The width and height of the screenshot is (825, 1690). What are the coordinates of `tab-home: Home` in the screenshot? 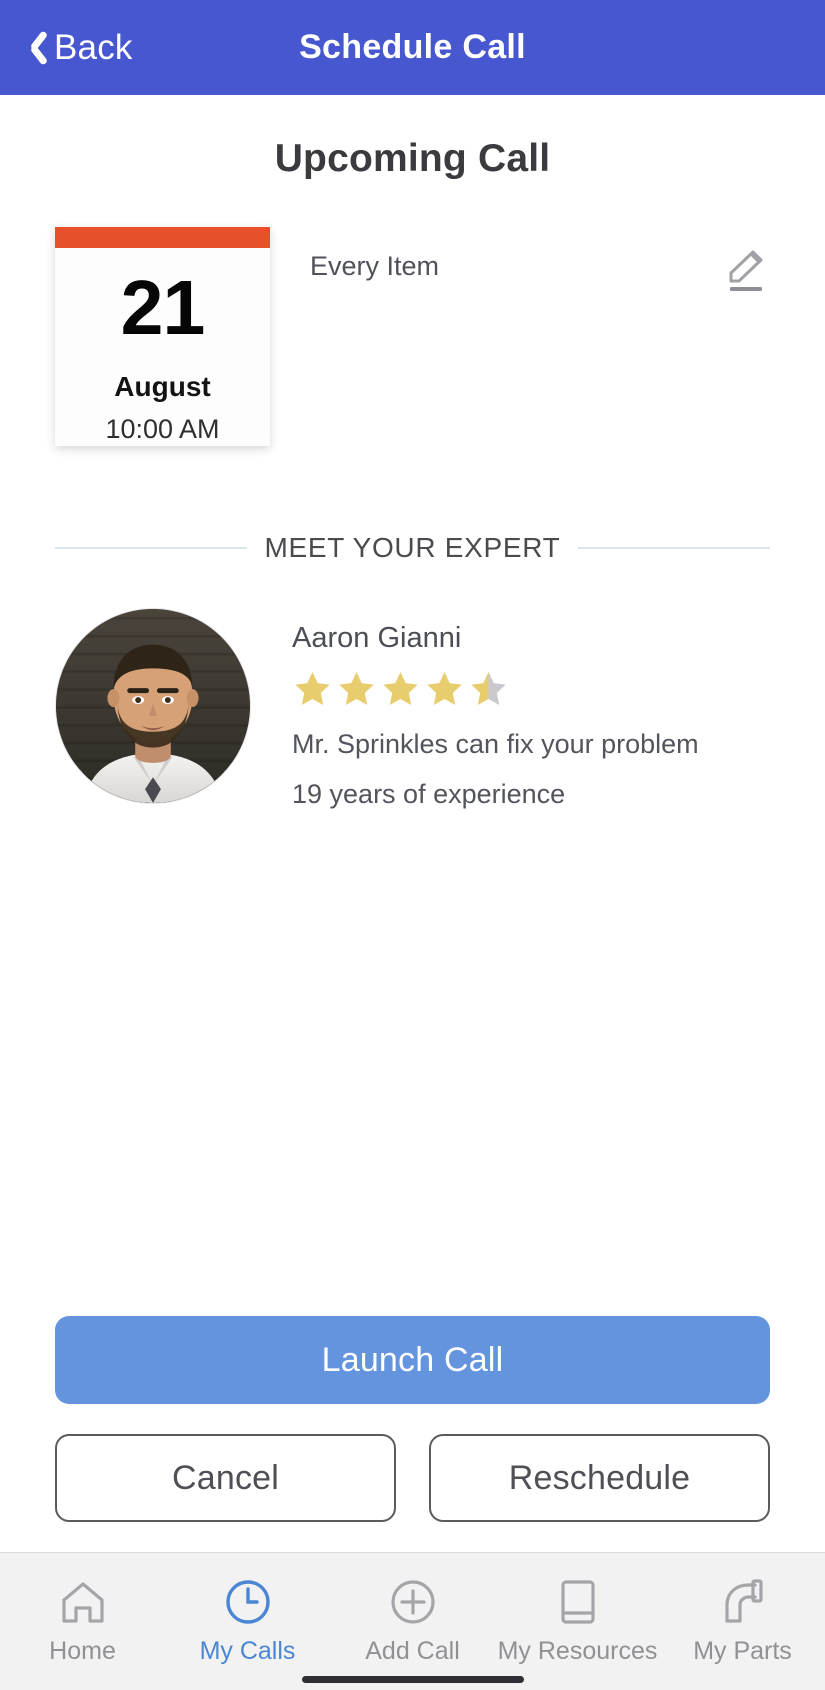 It's located at (82, 1621).